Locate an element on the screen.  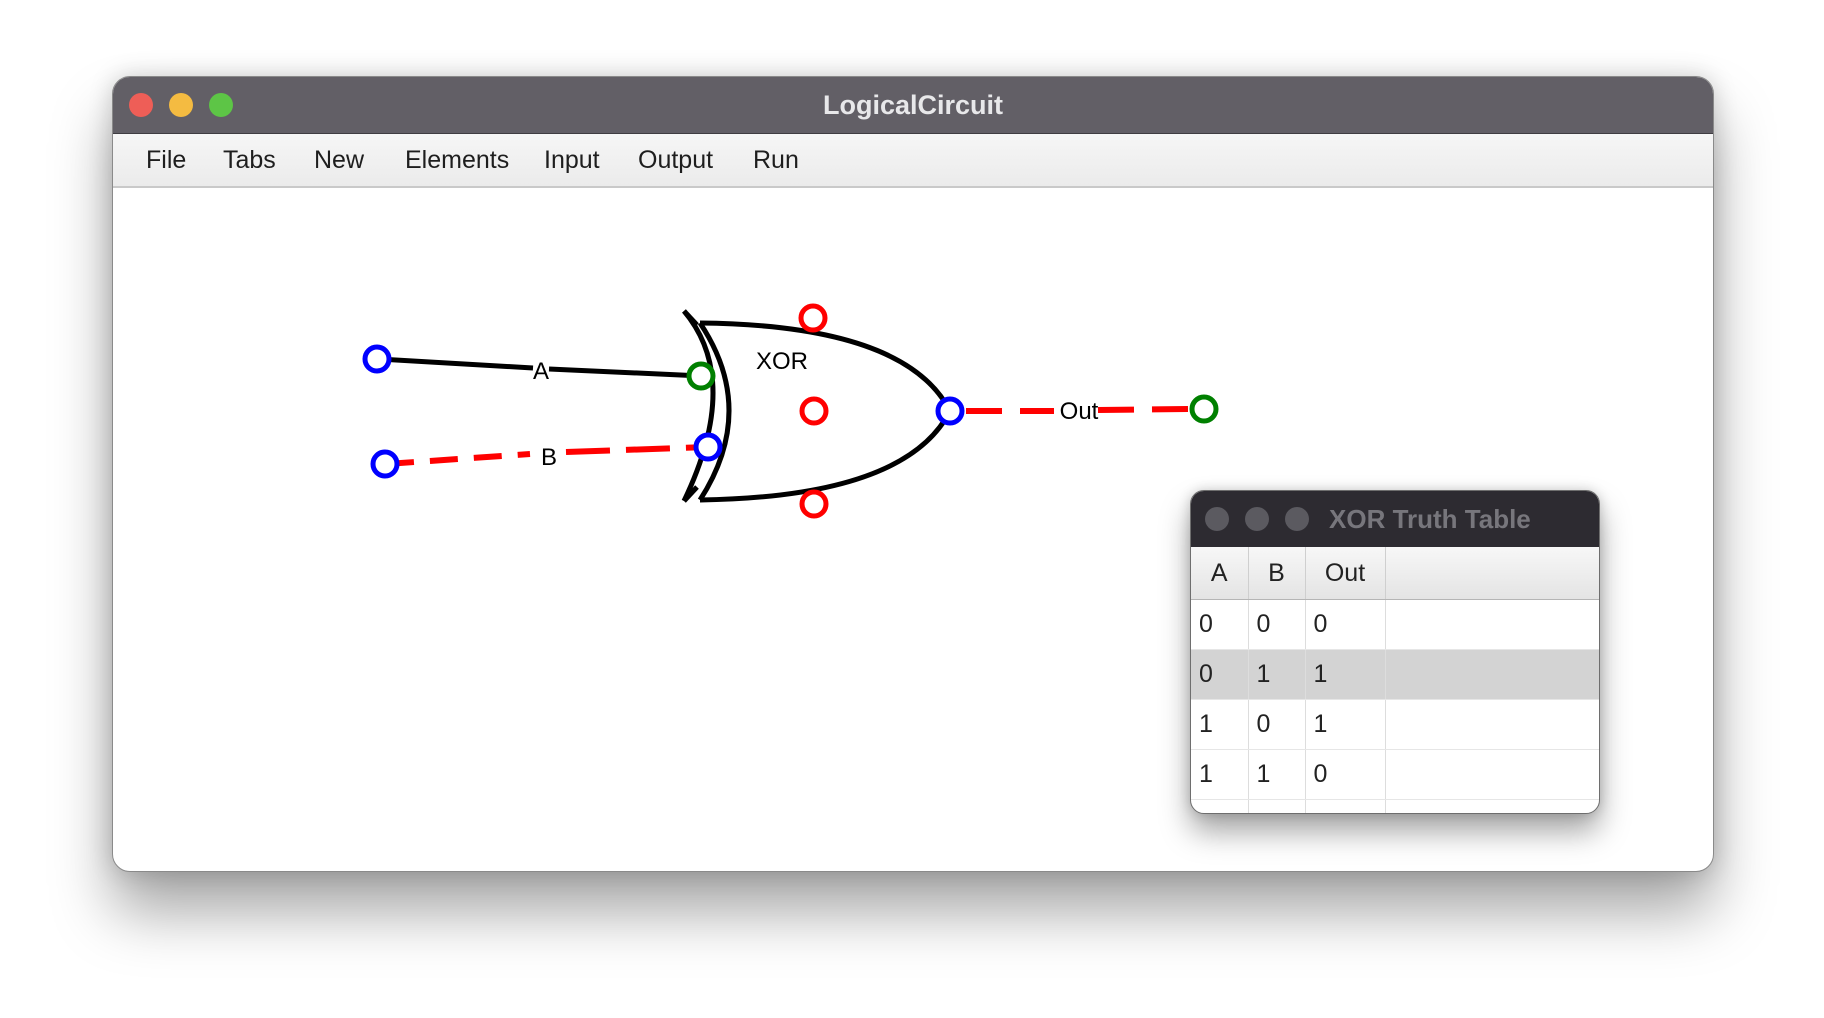
gate-top-handle is located at coordinates (813, 318).